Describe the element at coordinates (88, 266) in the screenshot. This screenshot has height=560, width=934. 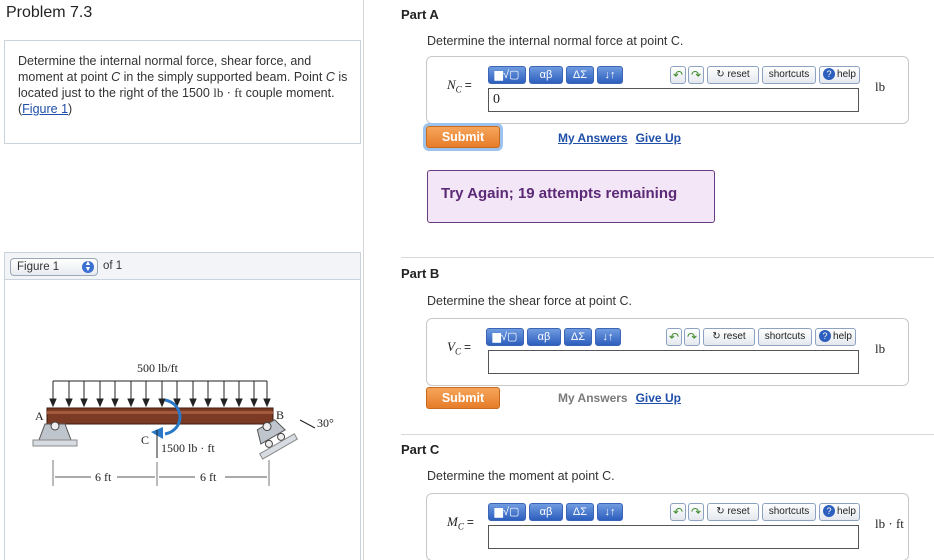
I see `stepper-icon: ▲ ▼` at that location.